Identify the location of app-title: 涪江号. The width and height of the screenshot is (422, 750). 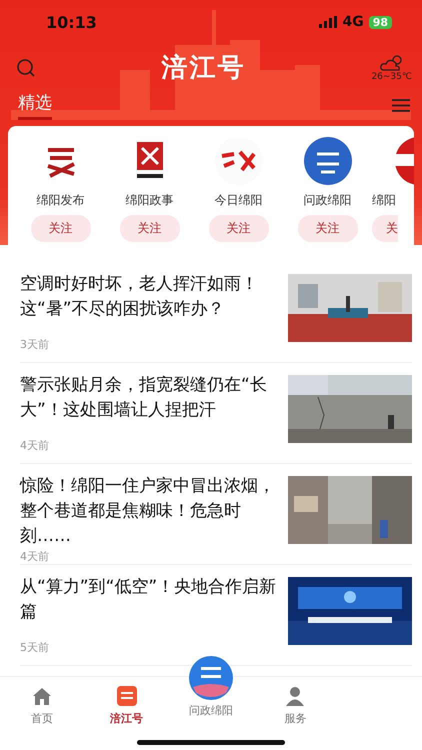
(204, 68).